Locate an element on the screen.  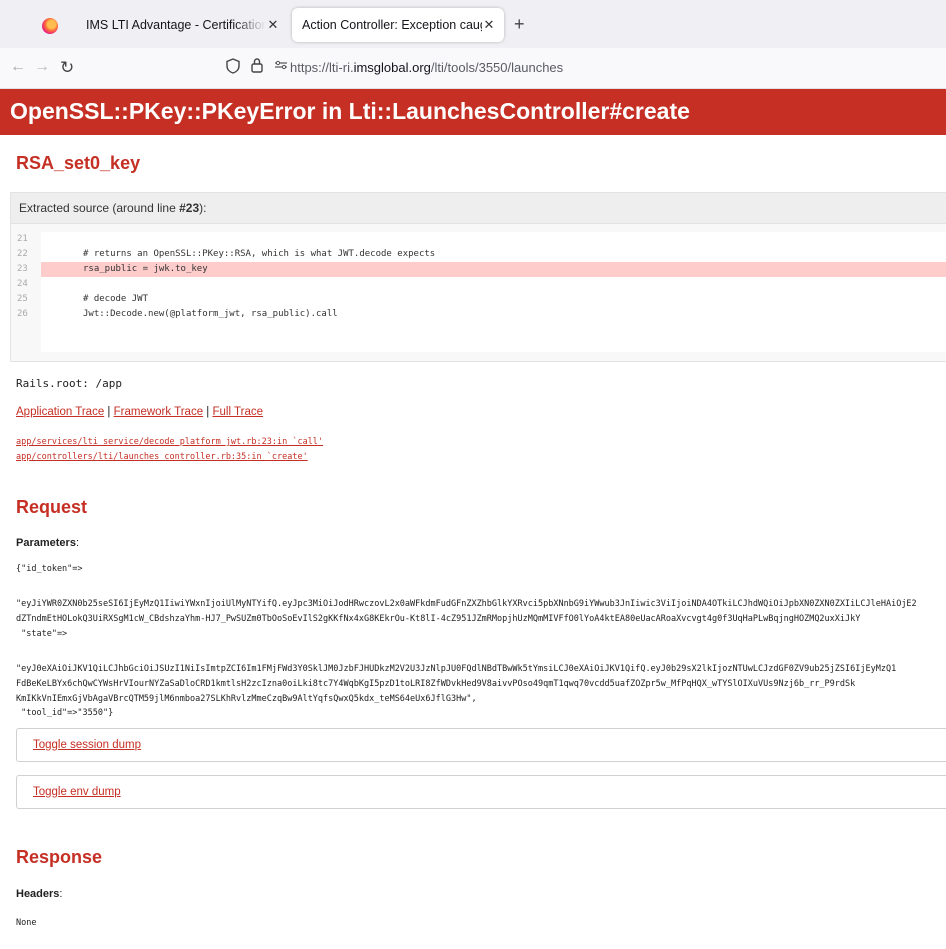
param-line: "tool_id"=>"3550"} is located at coordinates (65, 713).